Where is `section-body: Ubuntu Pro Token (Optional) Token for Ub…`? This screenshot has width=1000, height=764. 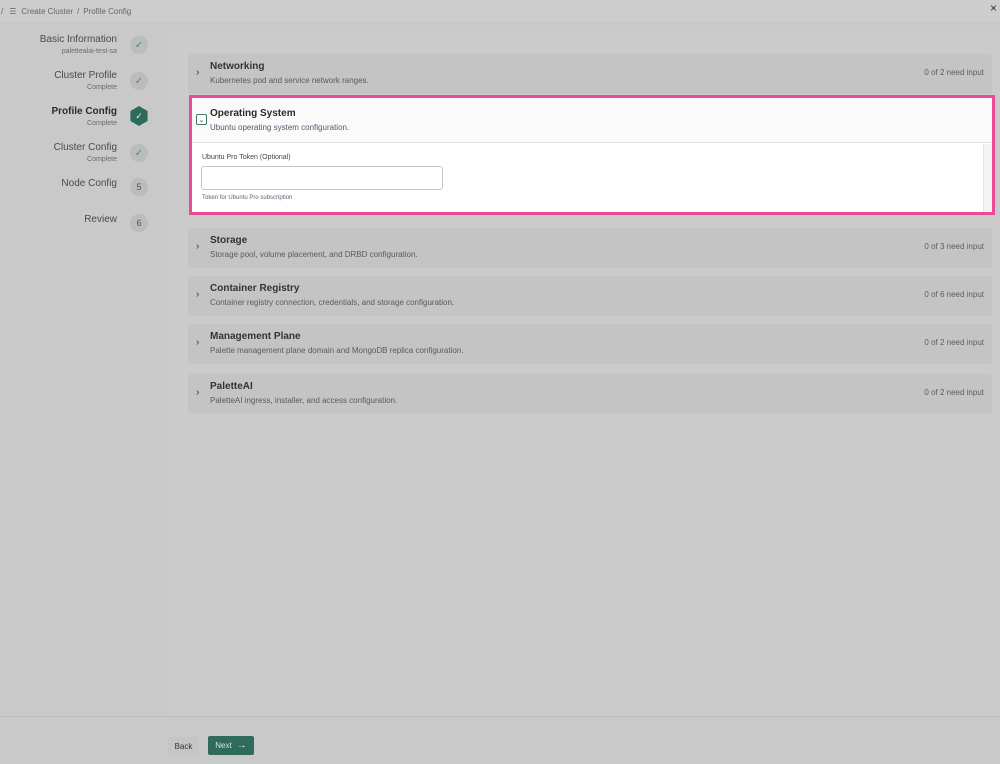 section-body: Ubuntu Pro Token (Optional) Token for Ub… is located at coordinates (592, 178).